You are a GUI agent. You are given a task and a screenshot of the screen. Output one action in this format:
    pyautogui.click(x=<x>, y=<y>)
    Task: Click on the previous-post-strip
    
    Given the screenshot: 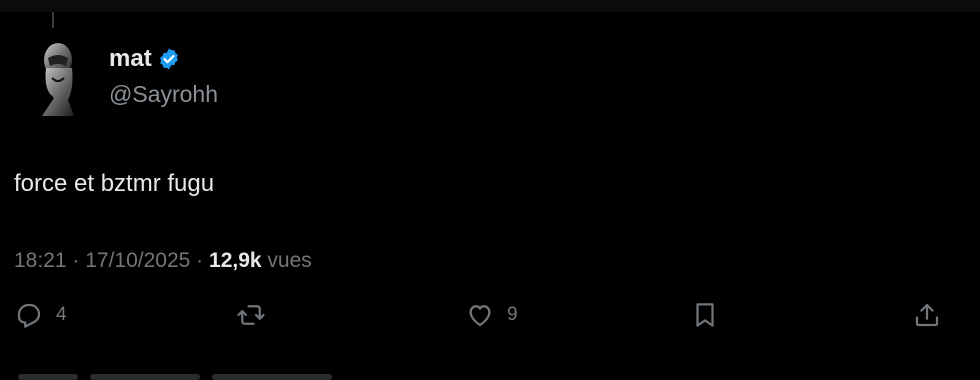 What is the action you would take?
    pyautogui.click(x=490, y=6)
    